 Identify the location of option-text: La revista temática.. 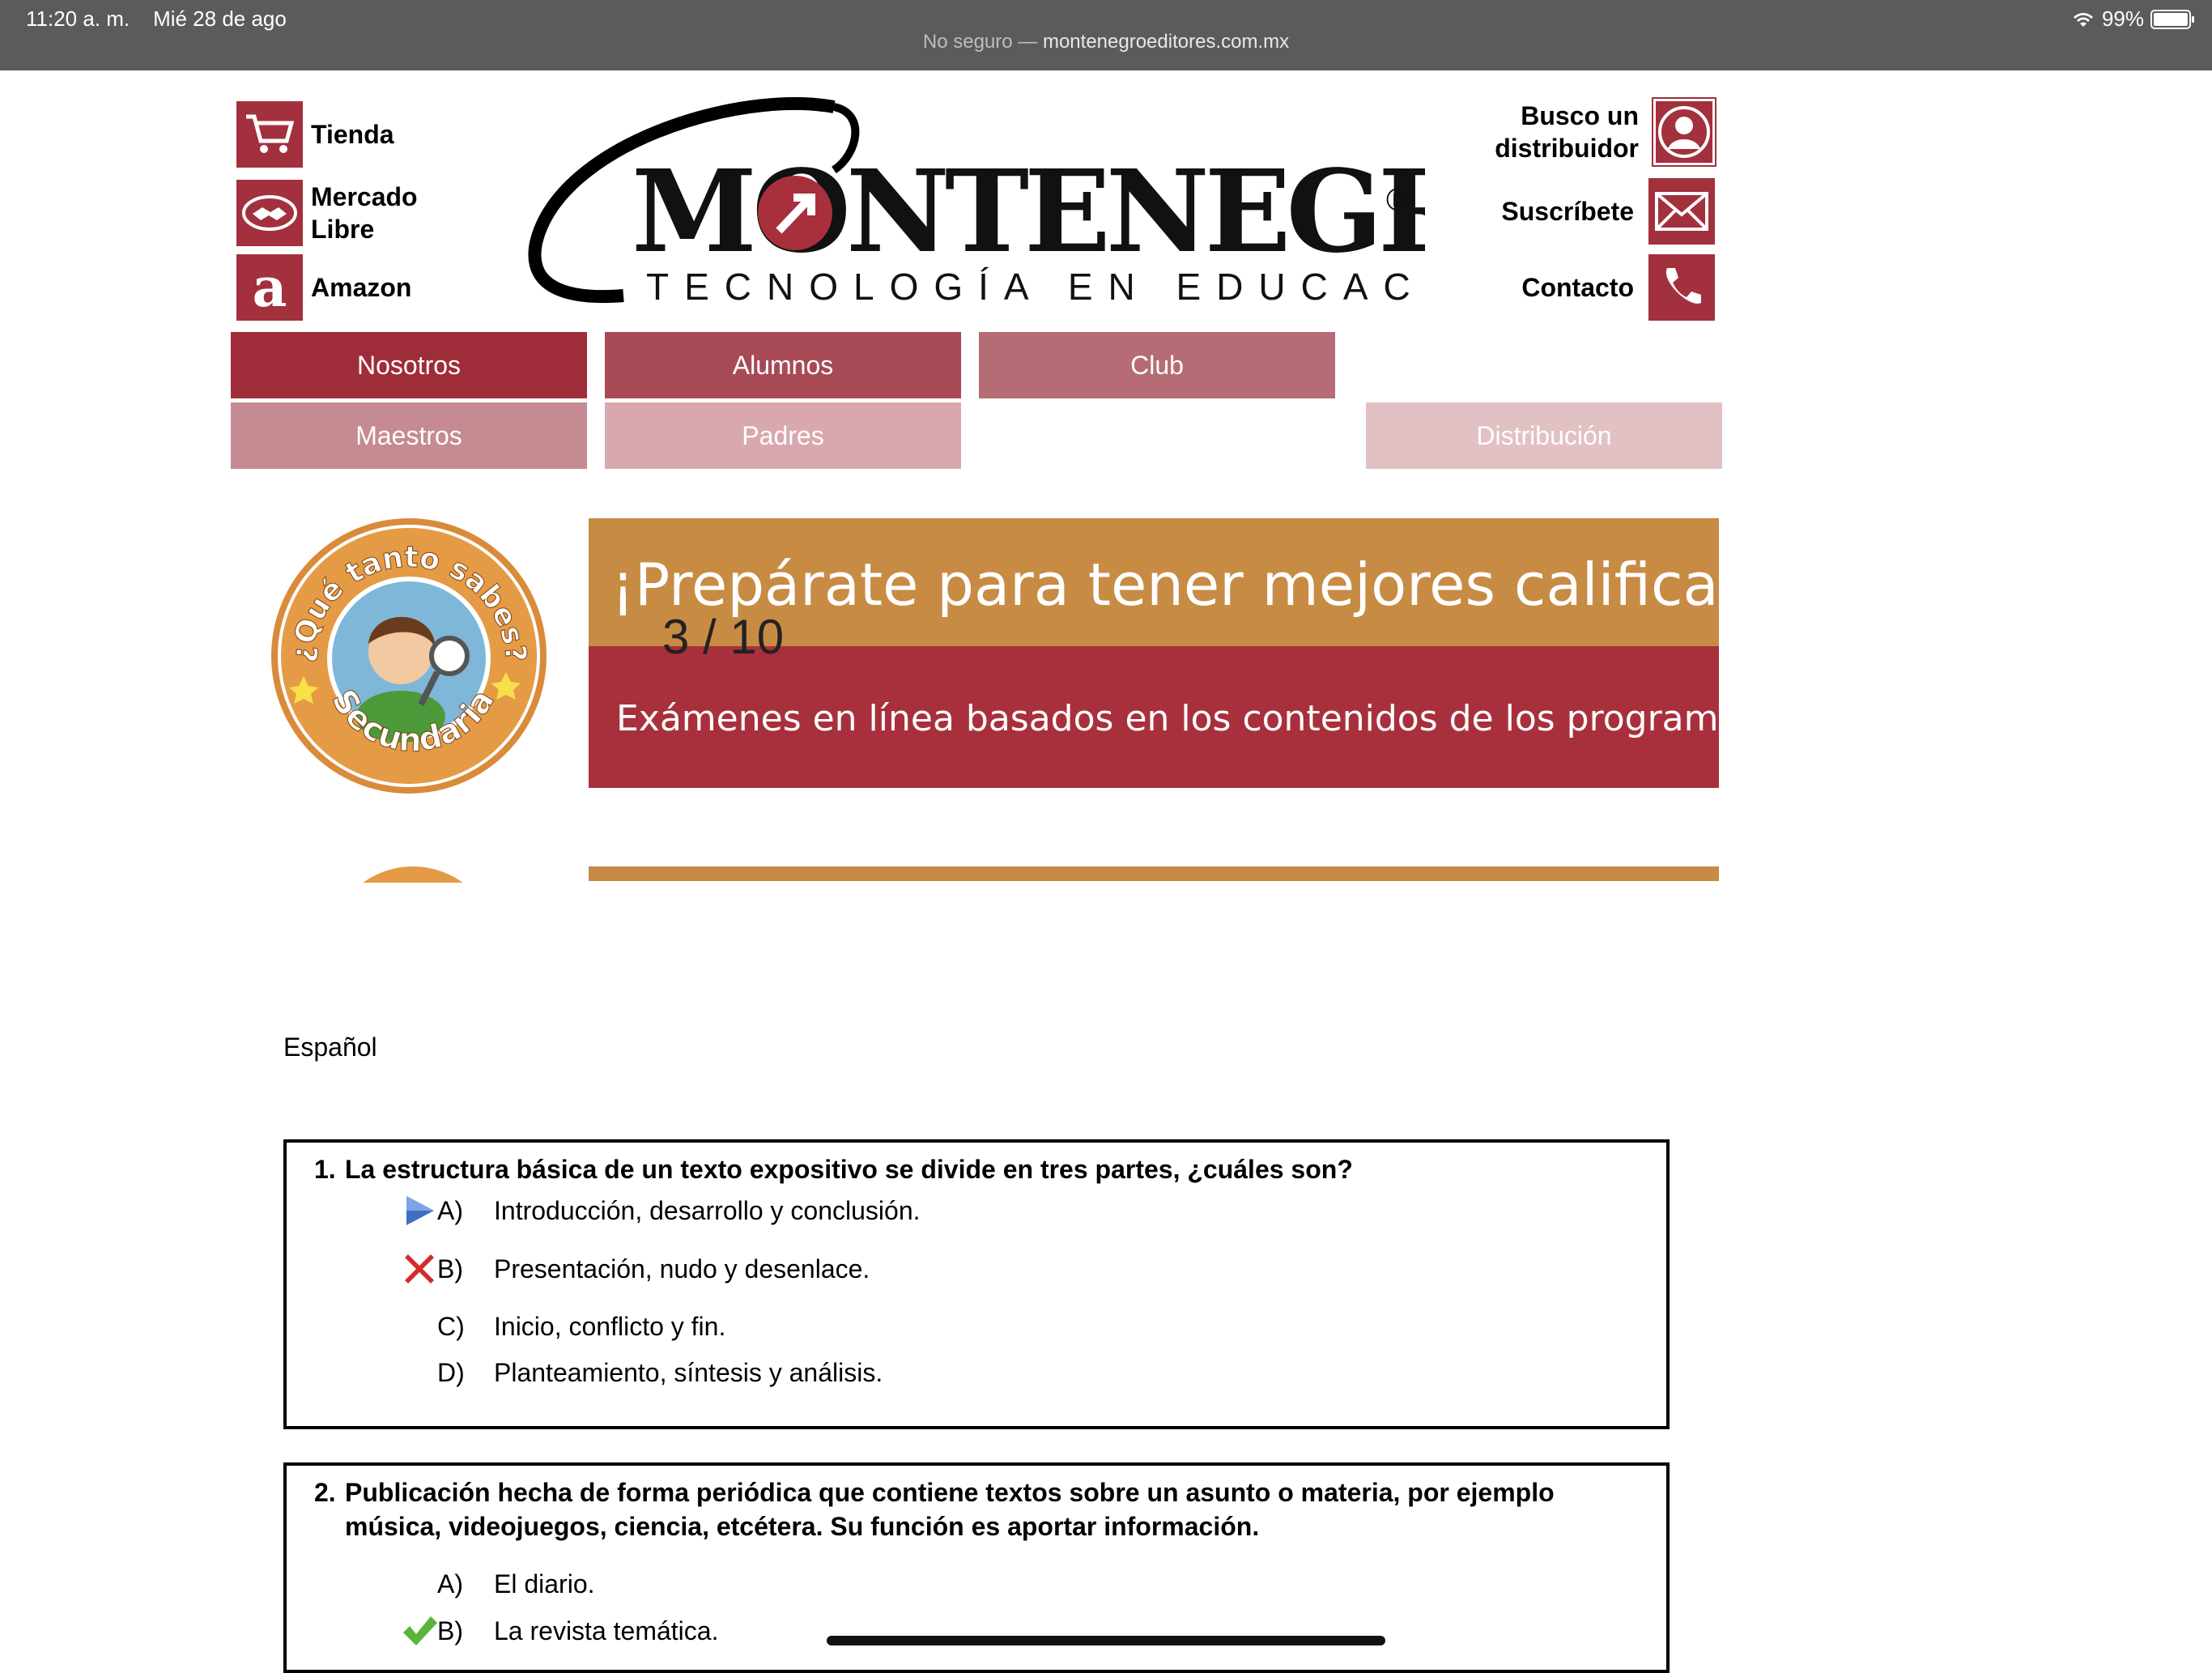
(606, 1631).